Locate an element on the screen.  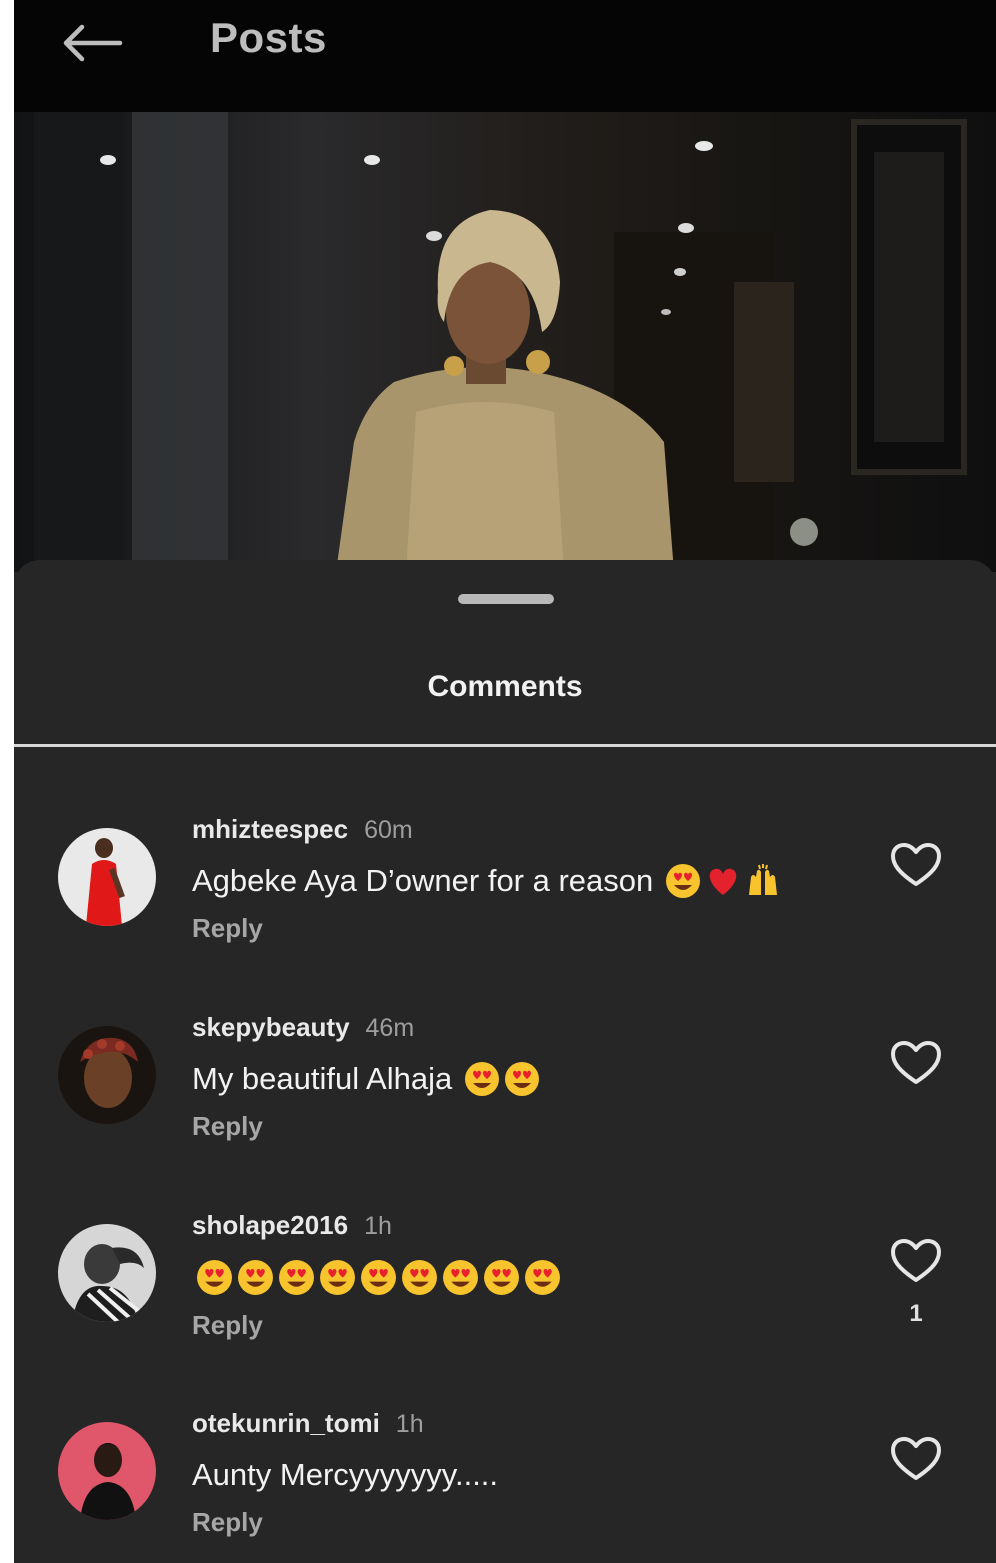
comment-text: Agbeke Aya D’owner for a reason is located at coordinates (423, 880).